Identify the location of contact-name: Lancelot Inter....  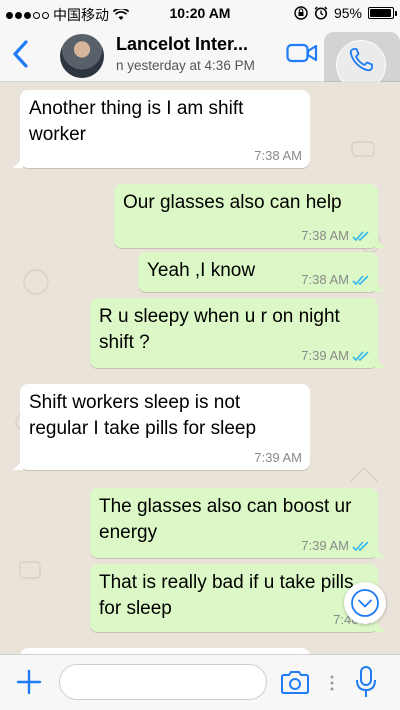
(182, 44).